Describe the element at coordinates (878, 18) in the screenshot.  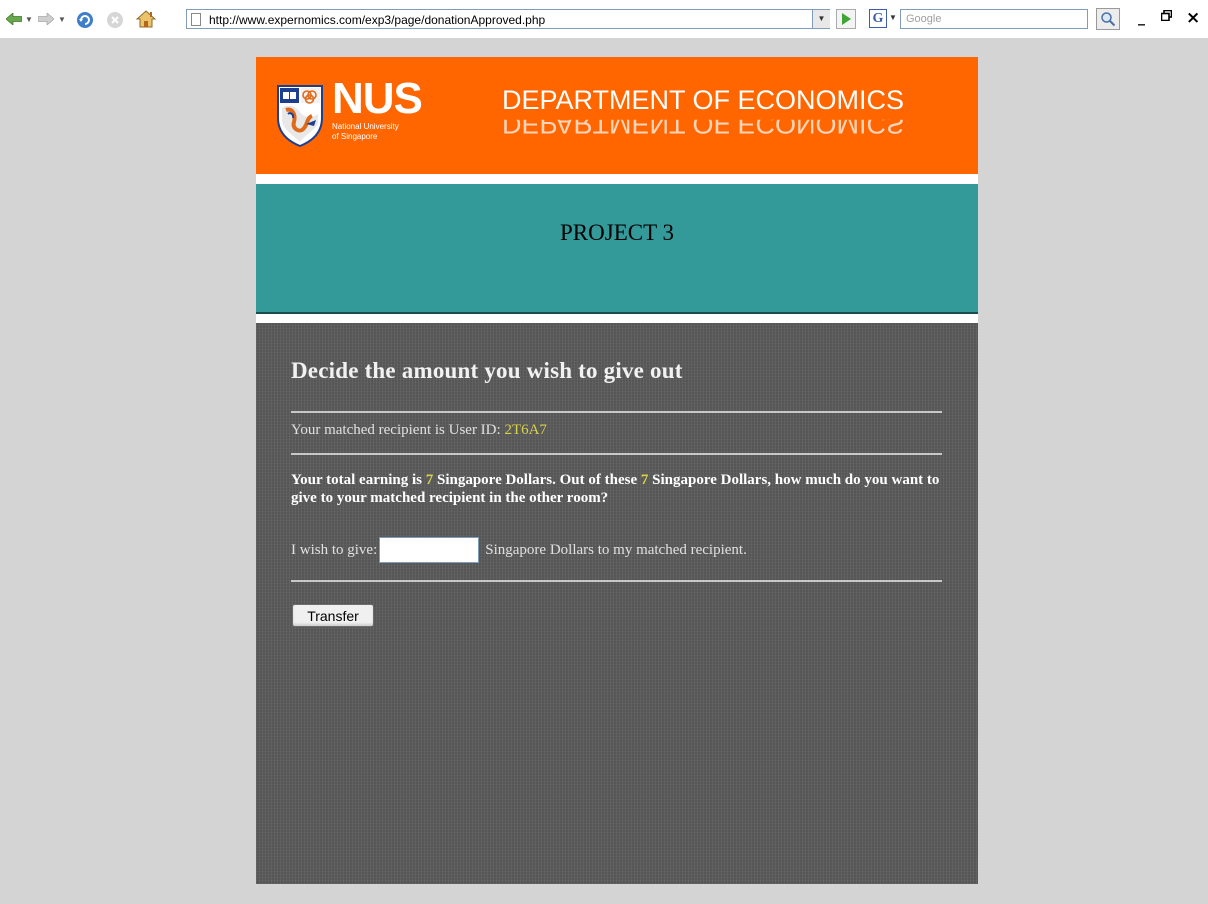
I see `google-logo-icon: G` at that location.